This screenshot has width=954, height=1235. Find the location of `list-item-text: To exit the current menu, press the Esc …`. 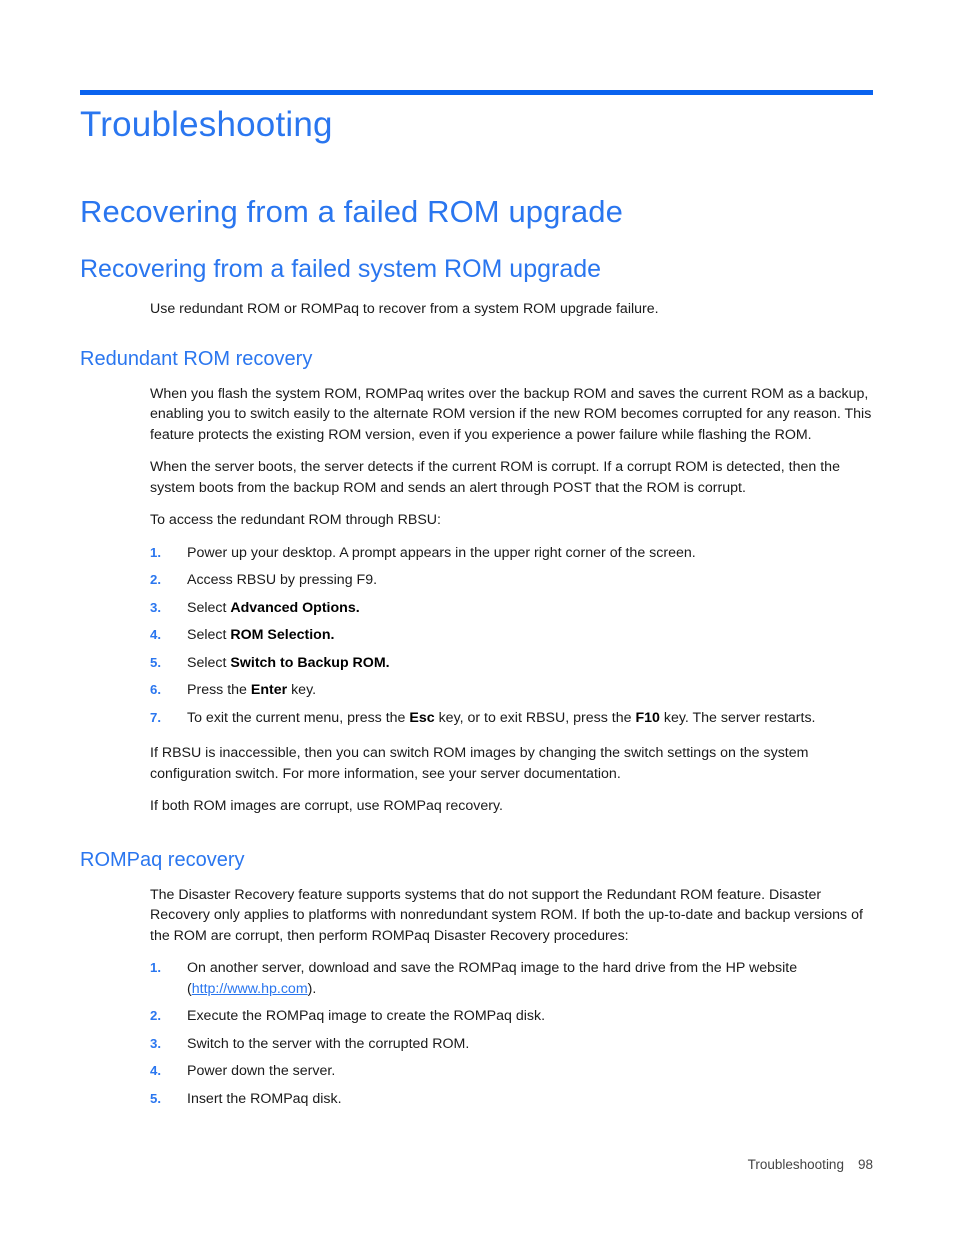

list-item-text: To exit the current menu, press the Esc … is located at coordinates (501, 717).